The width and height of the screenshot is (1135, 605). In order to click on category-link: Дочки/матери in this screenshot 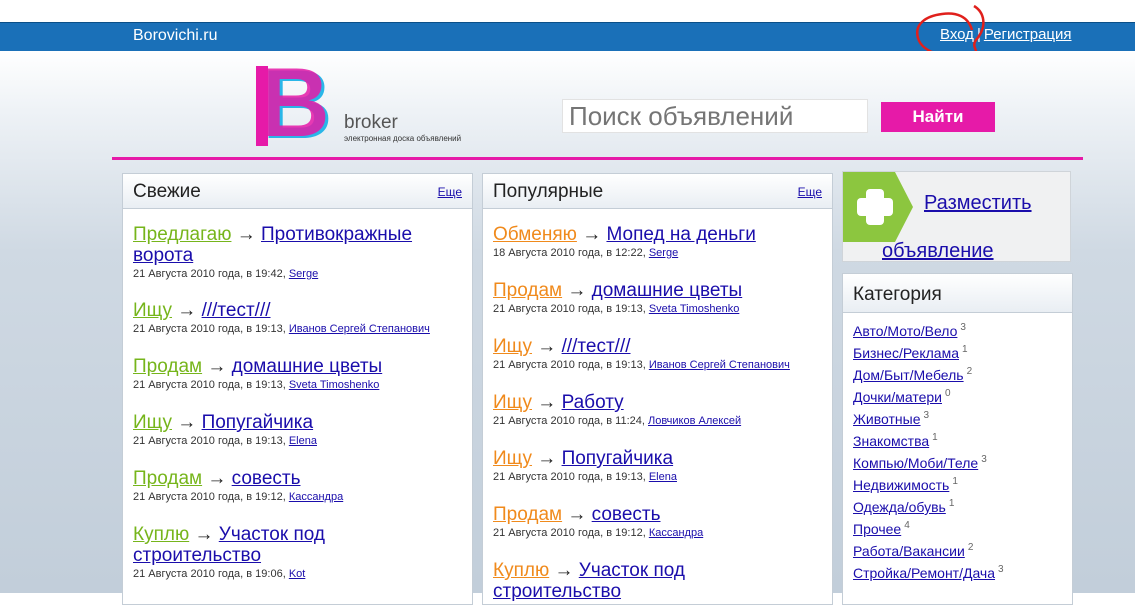, I will do `click(897, 397)`.